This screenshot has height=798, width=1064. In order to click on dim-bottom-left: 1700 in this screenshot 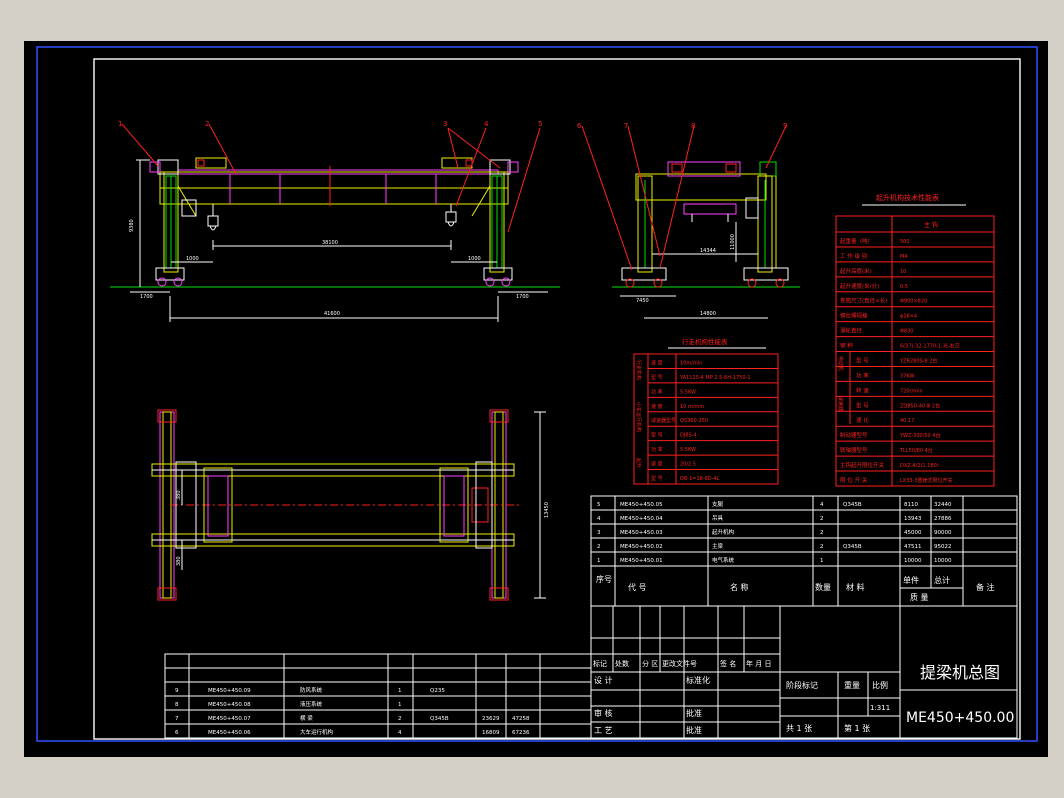, I will do `click(146, 297)`.